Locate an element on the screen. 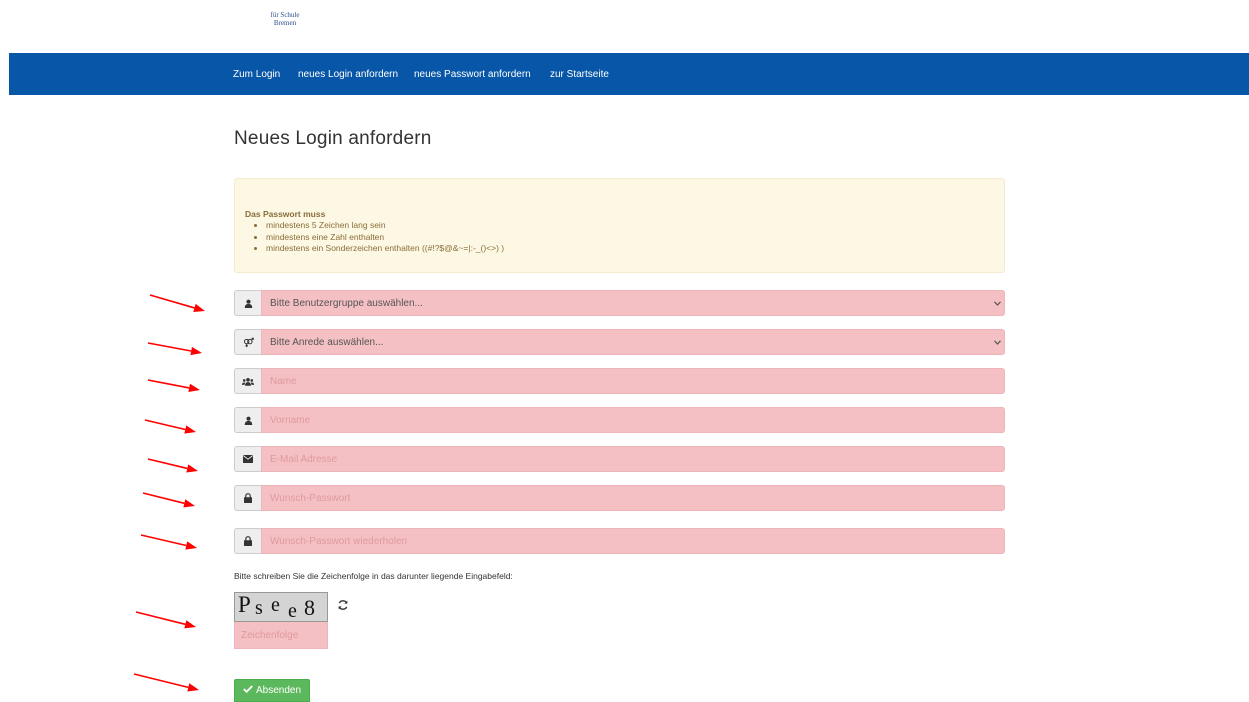 The height and width of the screenshot is (702, 1249). nav-item-zum-login: Zum Login is located at coordinates (256, 74).